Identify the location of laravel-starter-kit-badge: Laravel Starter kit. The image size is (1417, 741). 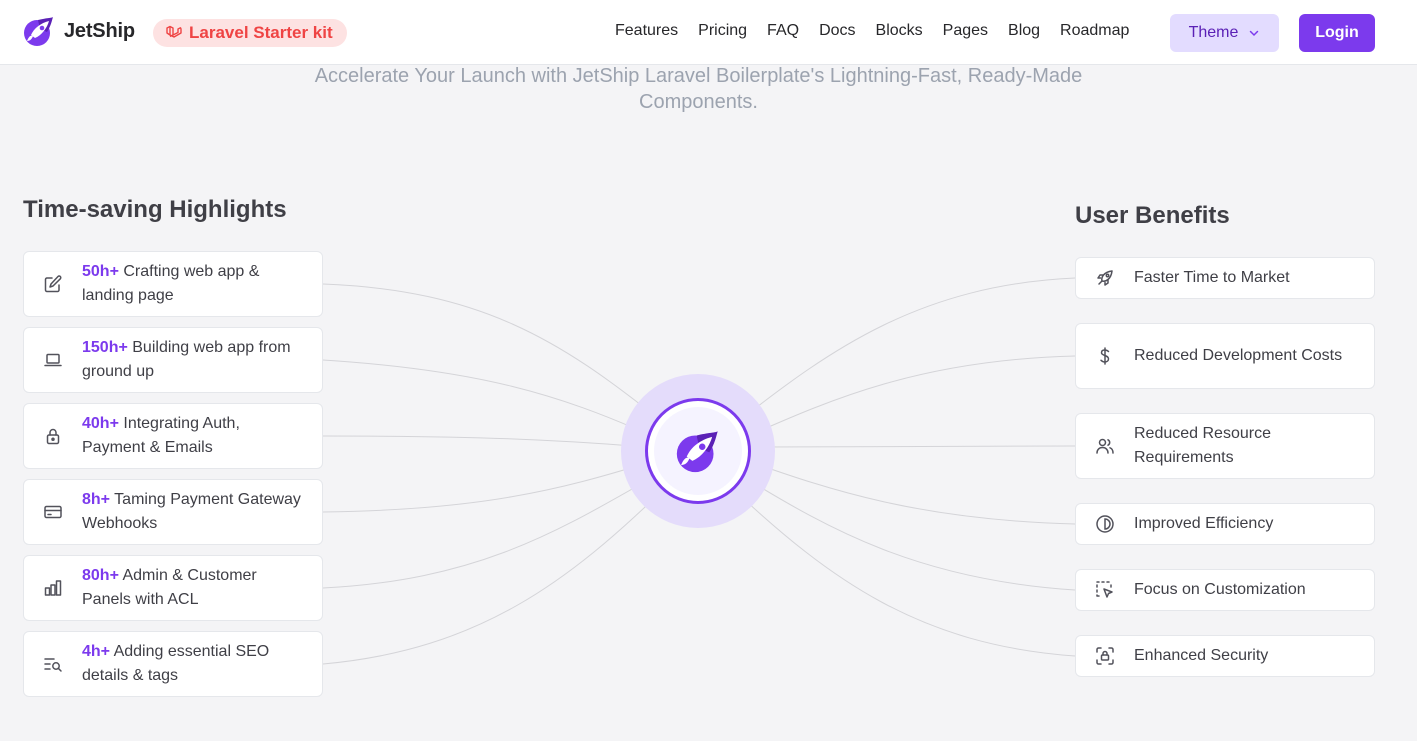
(250, 33).